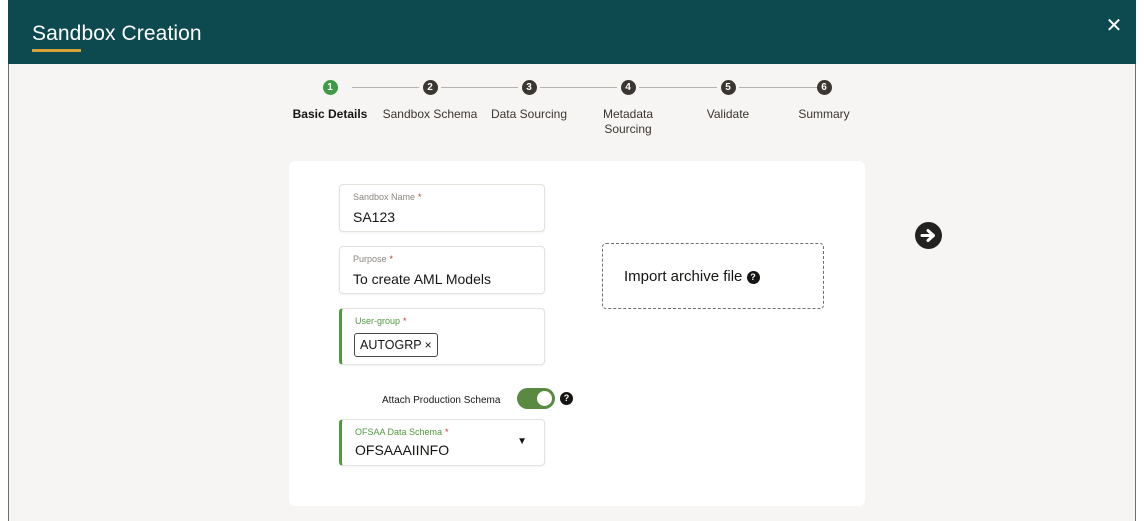 This screenshot has width=1144, height=521. What do you see at coordinates (330, 101) in the screenshot?
I see `step-basic-details: 1 Basic Details` at bounding box center [330, 101].